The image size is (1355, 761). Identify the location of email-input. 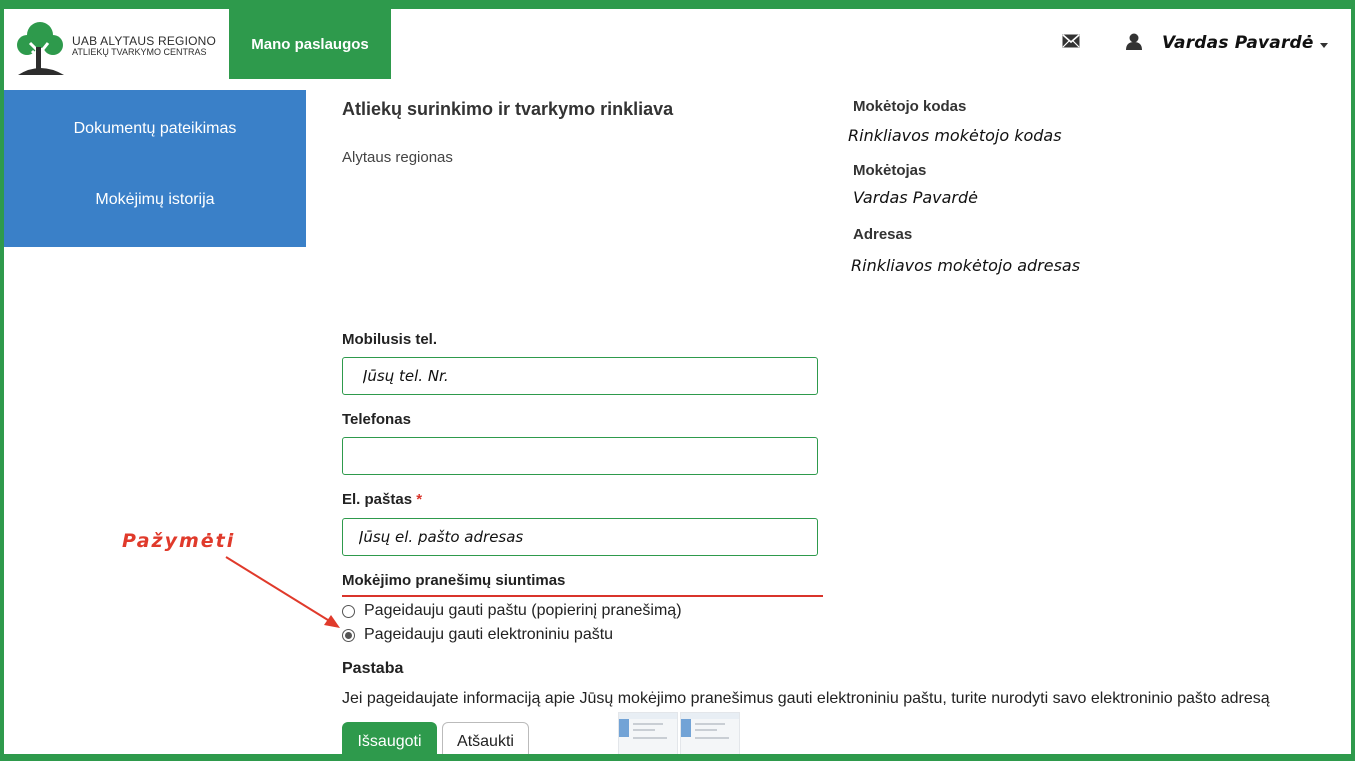
(580, 537).